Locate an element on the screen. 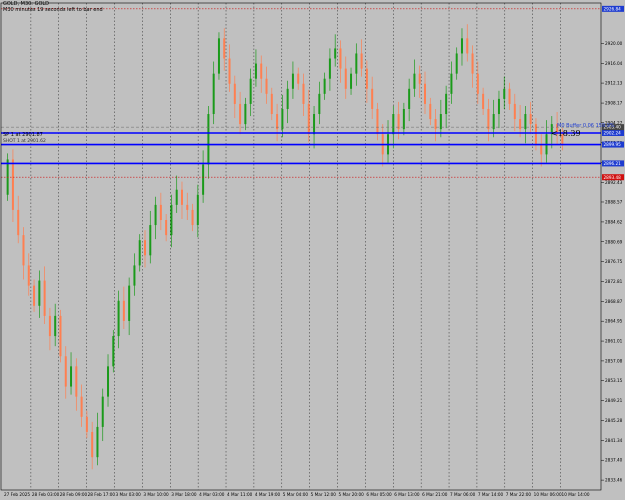 The width and height of the screenshot is (625, 500). price-tick-label: 2833.46 is located at coordinates (614, 480).